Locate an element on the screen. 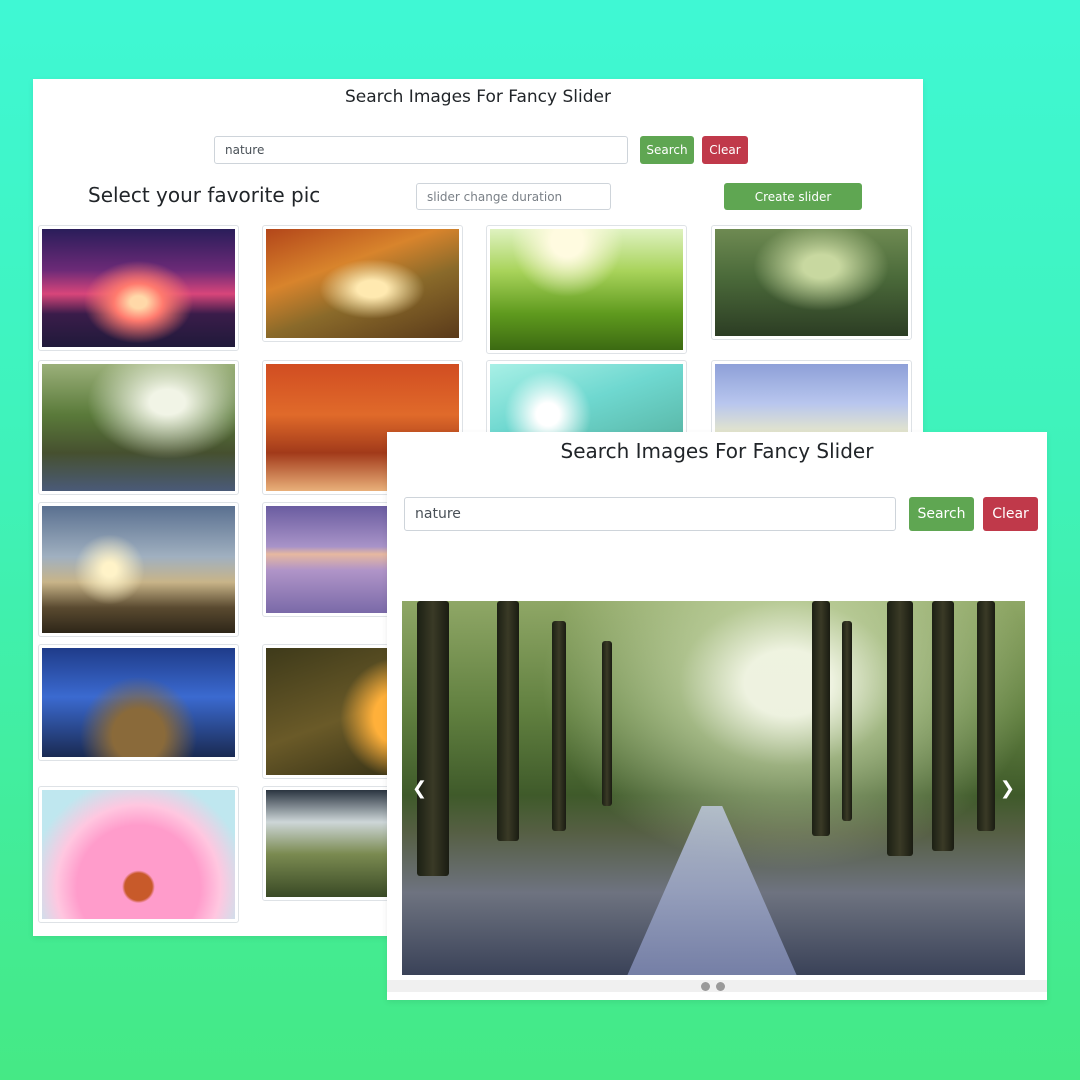 This screenshot has height=1080, width=1080. forest-road-image is located at coordinates (138, 427).